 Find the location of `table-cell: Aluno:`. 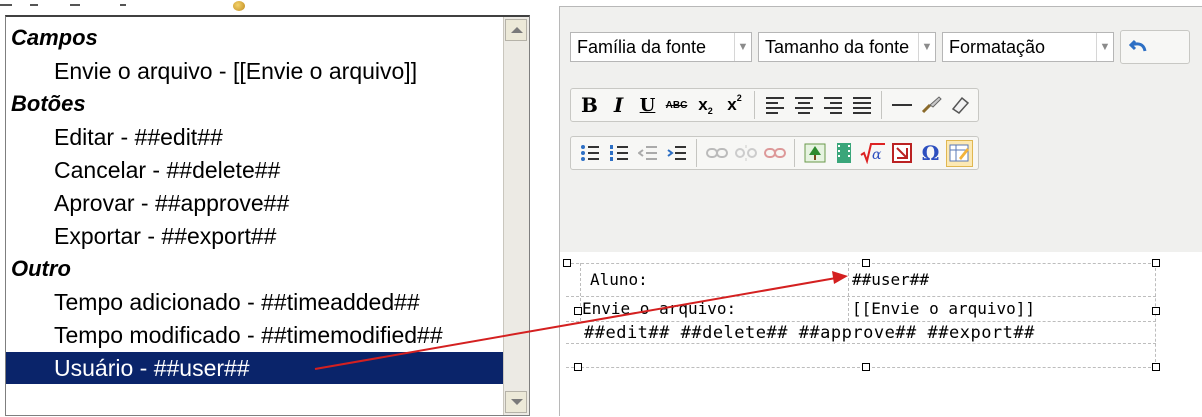

table-cell: Aluno: is located at coordinates (619, 279).